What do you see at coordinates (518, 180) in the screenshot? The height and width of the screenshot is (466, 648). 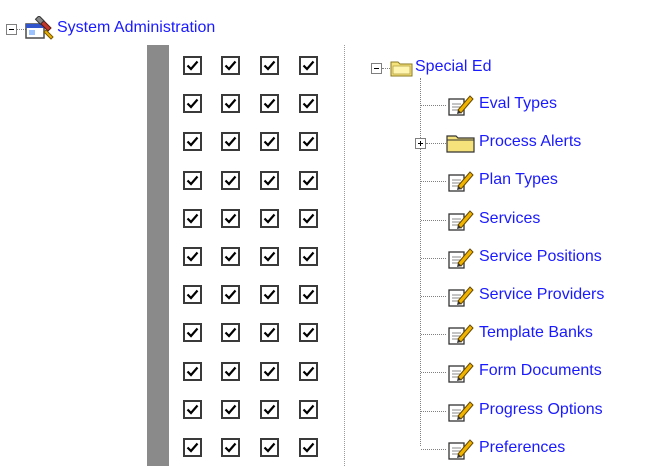 I see `tree-node-item: Plan Types` at bounding box center [518, 180].